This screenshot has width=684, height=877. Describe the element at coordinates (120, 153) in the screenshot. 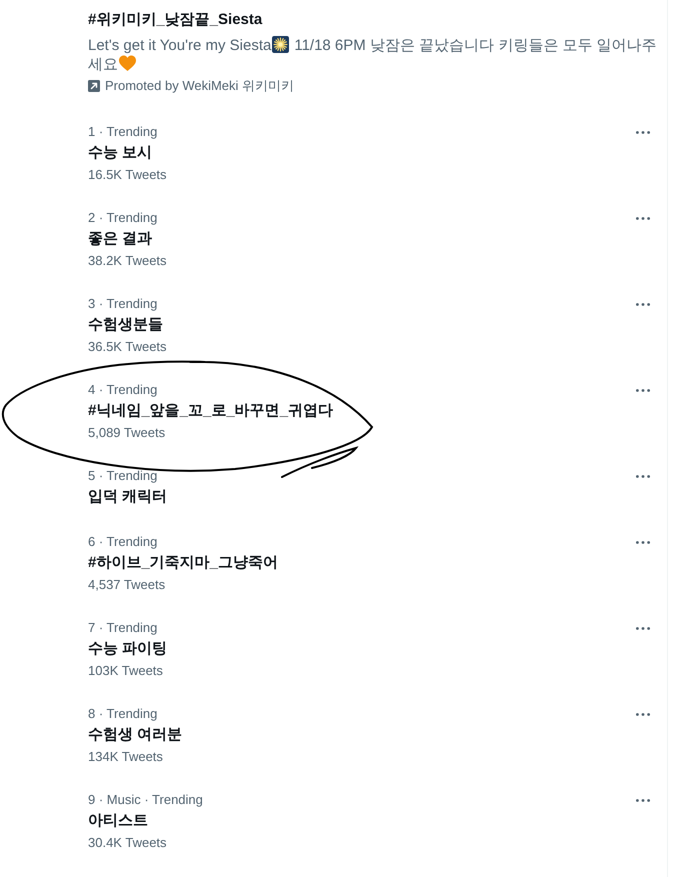

I see `trend-title: 수능 보시` at that location.